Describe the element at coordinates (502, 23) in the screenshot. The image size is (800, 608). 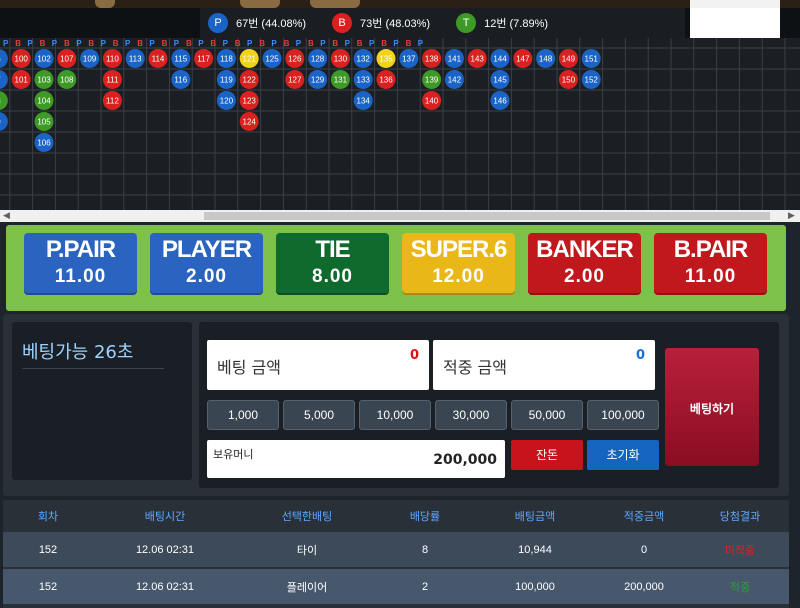
I see `tie-stat: T 12번 (7.89%)` at that location.